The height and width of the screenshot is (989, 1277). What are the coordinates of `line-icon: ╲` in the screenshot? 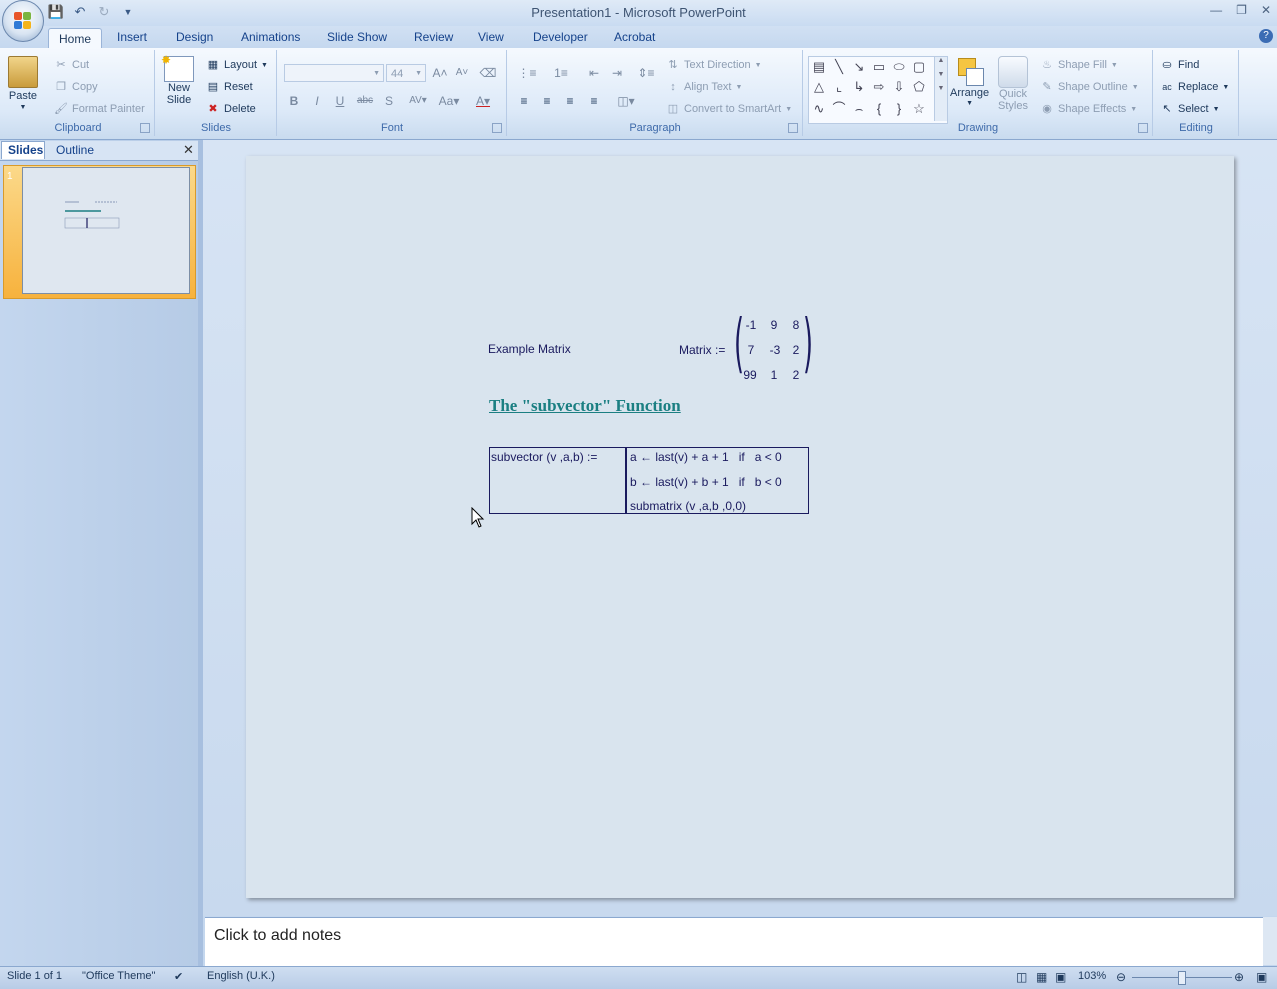 It's located at (839, 67).